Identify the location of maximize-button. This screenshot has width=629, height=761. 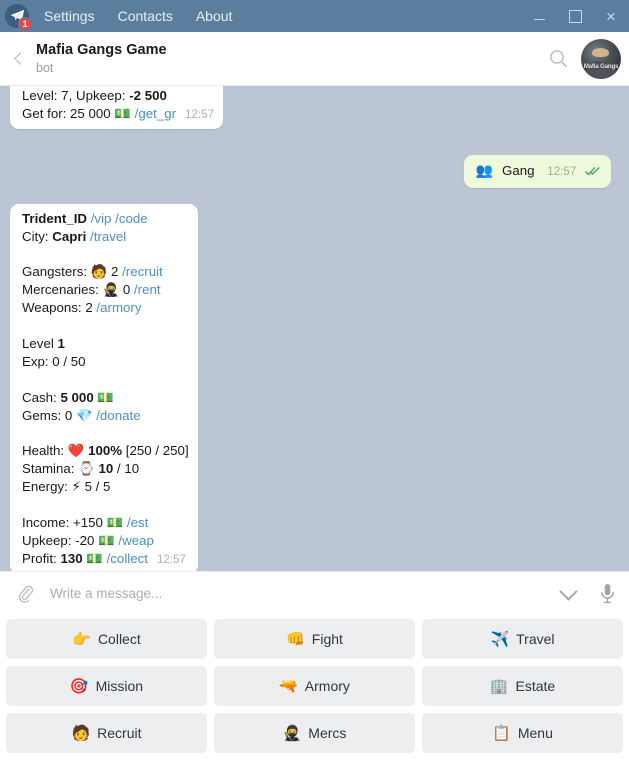
(575, 16).